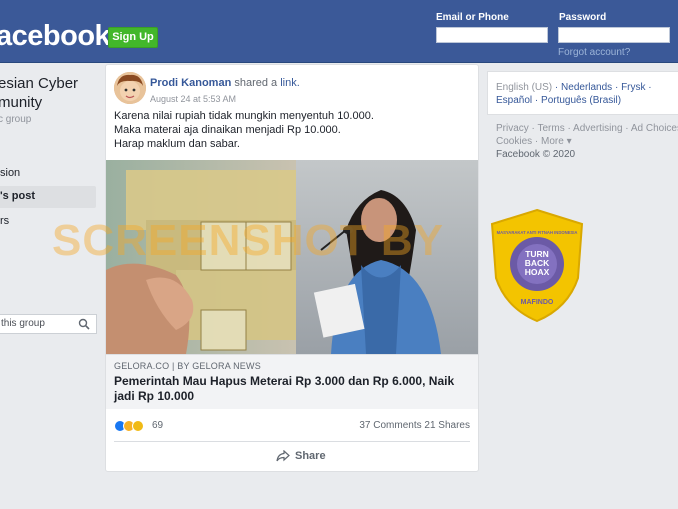  Describe the element at coordinates (447, 425) in the screenshot. I see `shares-count: 21 Shares` at that location.